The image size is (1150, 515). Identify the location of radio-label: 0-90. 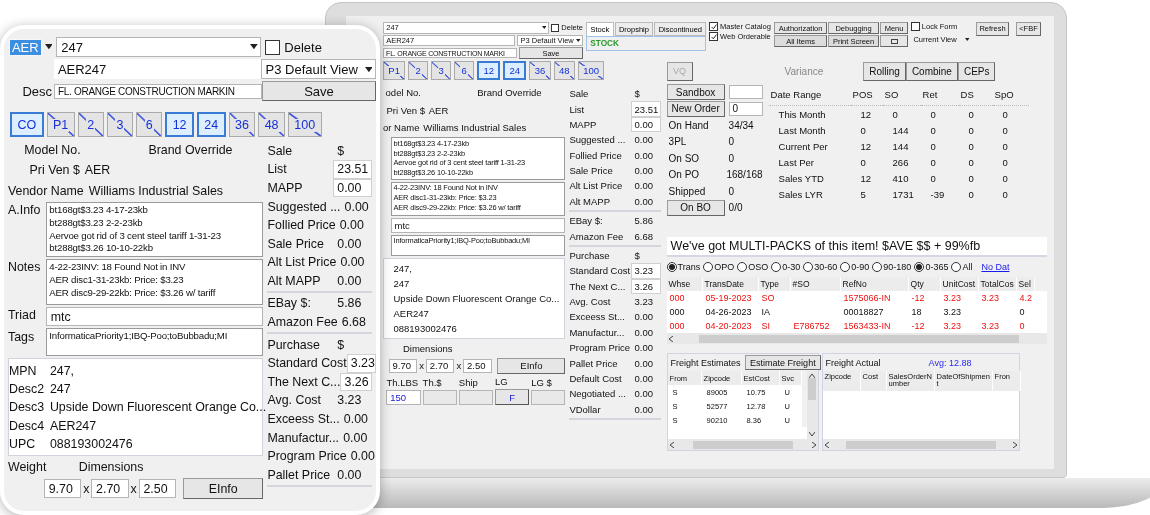
(860, 267).